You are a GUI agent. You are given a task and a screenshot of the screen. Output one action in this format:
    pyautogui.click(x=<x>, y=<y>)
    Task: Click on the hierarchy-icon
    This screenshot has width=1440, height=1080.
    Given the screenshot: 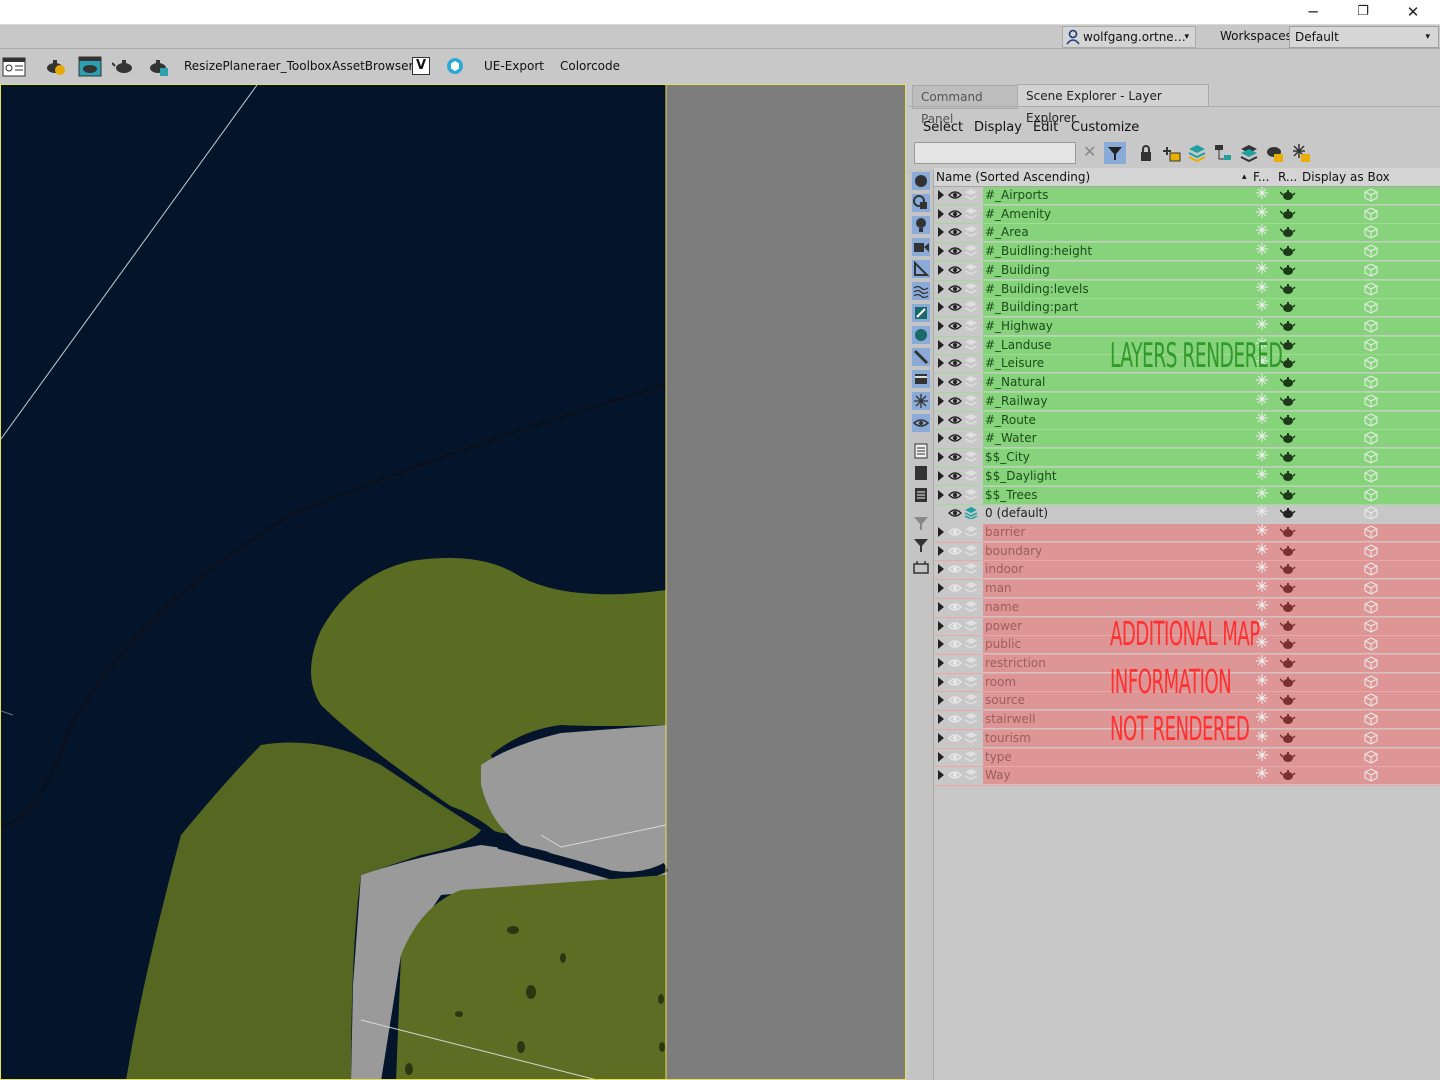 What is the action you would take?
    pyautogui.click(x=1223, y=153)
    